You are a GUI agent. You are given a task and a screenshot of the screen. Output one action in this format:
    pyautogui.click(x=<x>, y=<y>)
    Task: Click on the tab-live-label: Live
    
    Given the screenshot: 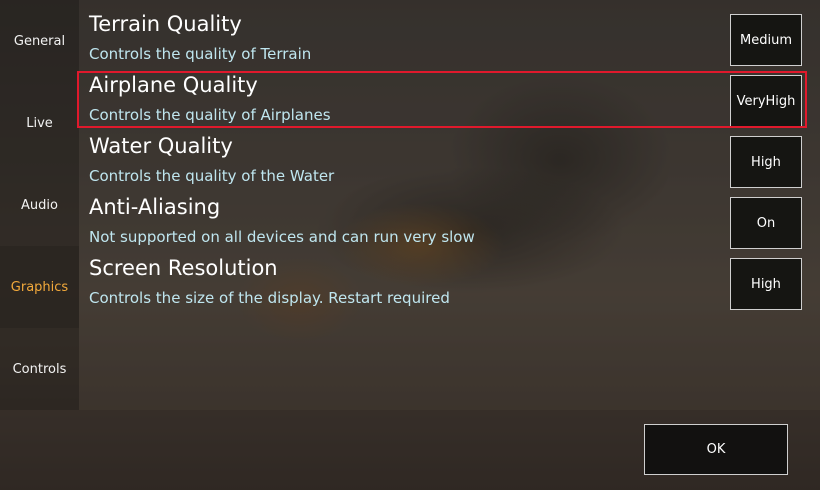 What is the action you would take?
    pyautogui.click(x=39, y=123)
    